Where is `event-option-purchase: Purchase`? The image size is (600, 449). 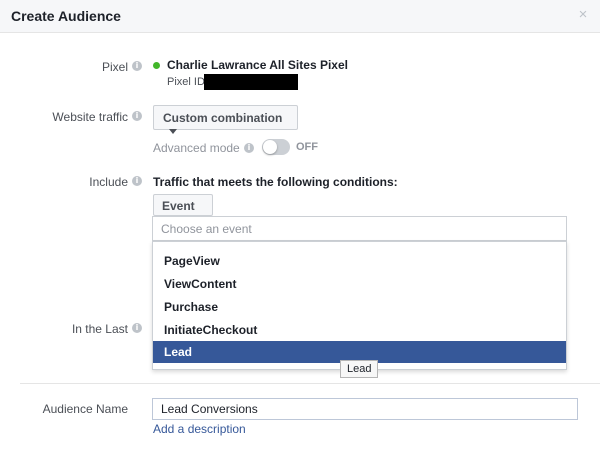
event-option-purchase: Purchase is located at coordinates (359, 307).